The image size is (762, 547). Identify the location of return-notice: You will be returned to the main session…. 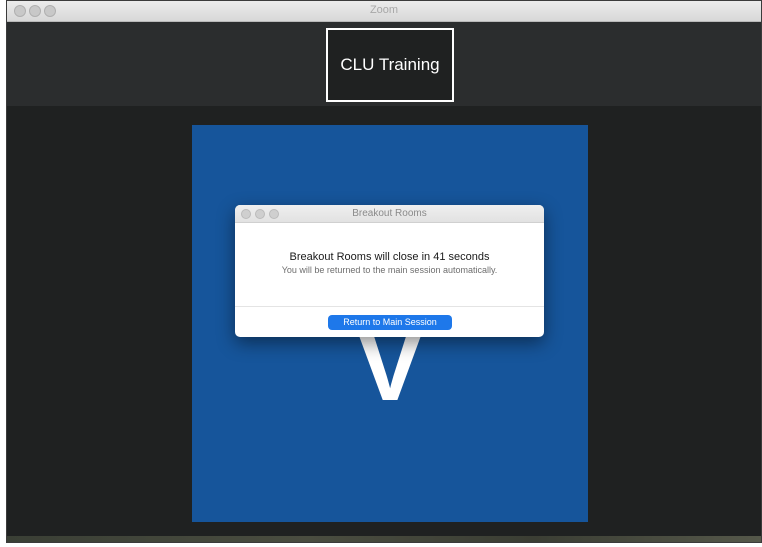
(389, 270).